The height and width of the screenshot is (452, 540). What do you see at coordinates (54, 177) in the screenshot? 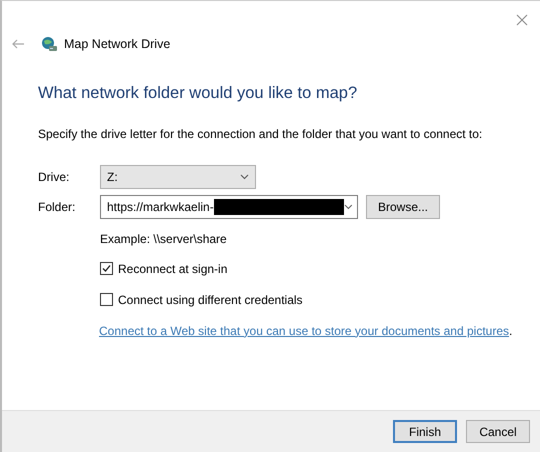
I see `drive-label: Drive:` at bounding box center [54, 177].